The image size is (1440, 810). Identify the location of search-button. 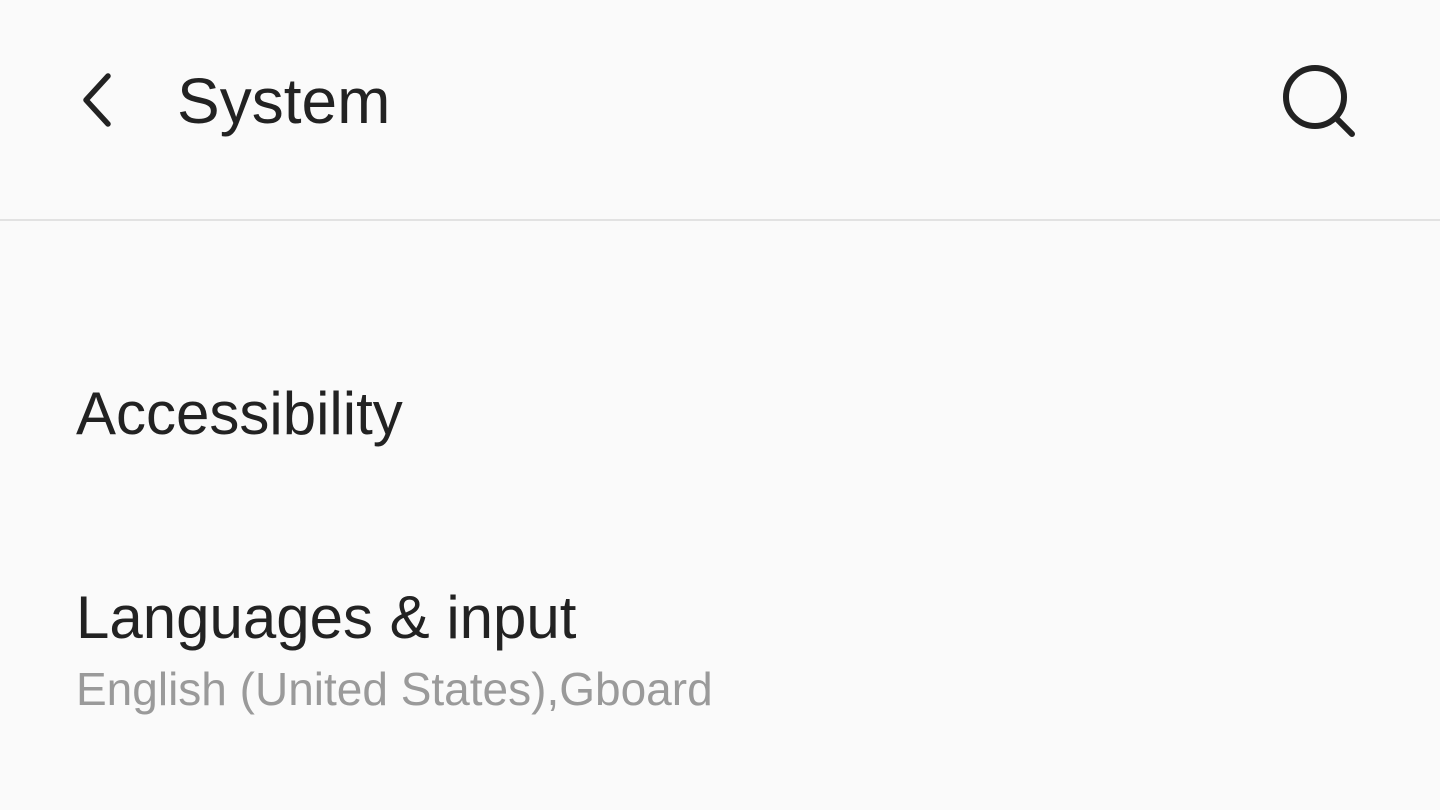
(1320, 102).